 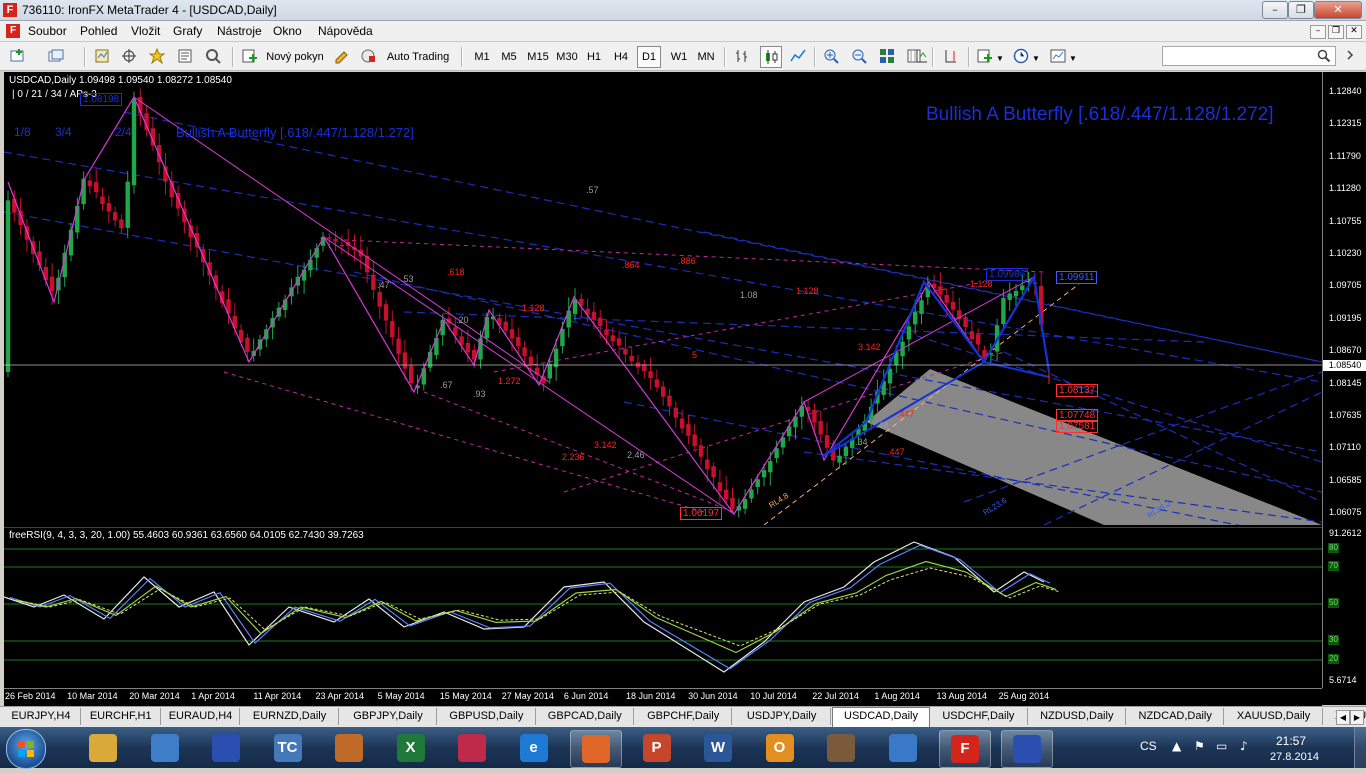 I want to click on menu-napoveda: Nápověda, so click(x=345, y=31).